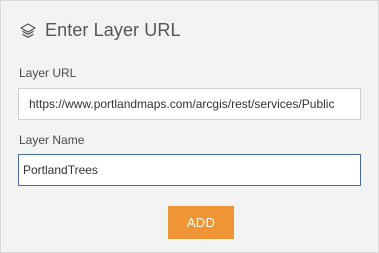 The width and height of the screenshot is (379, 253). Describe the element at coordinates (189, 170) in the screenshot. I see `layer-name-input` at that location.